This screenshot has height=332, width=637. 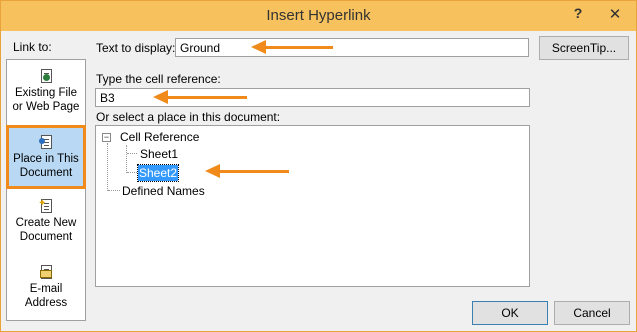 What do you see at coordinates (592, 313) in the screenshot?
I see `cancel-button: Cancel` at bounding box center [592, 313].